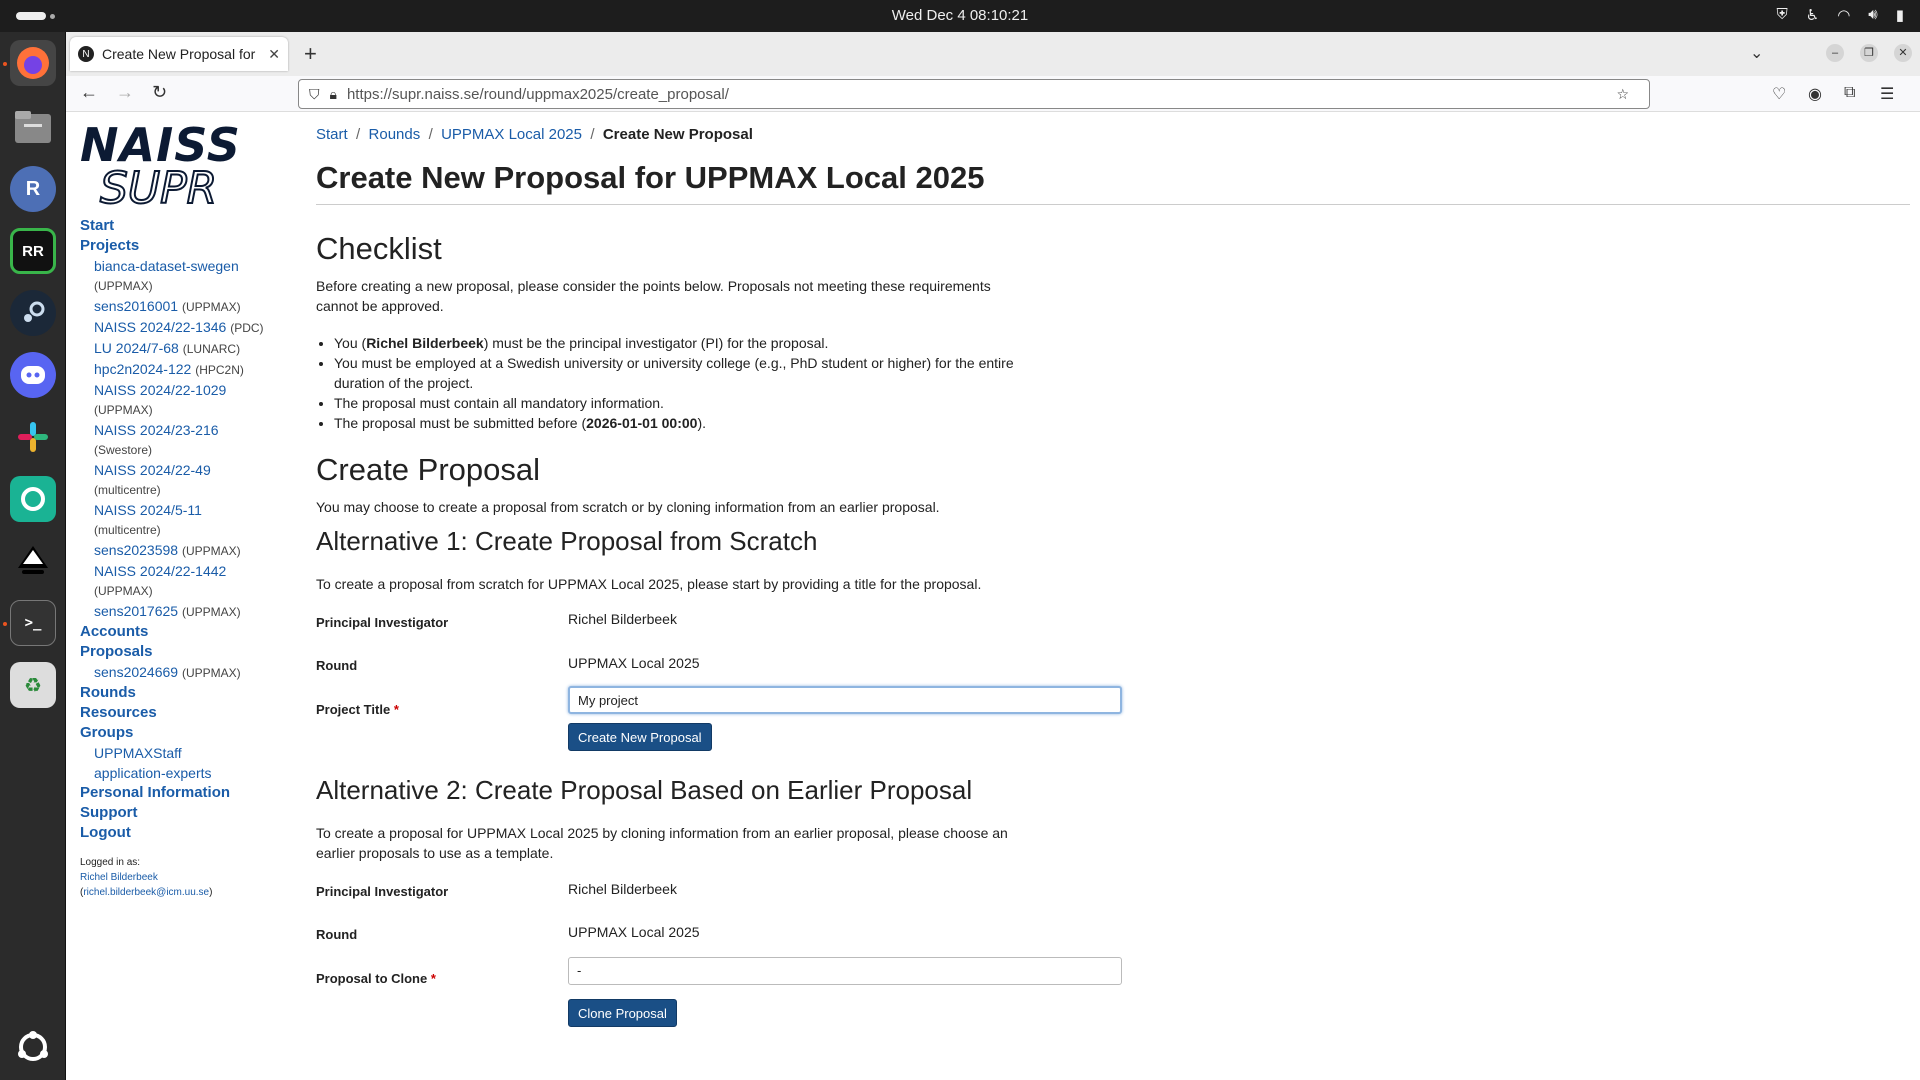 The height and width of the screenshot is (1080, 1920). Describe the element at coordinates (960, 15) in the screenshot. I see `clock: Wed Dec 4 08:10:21` at that location.